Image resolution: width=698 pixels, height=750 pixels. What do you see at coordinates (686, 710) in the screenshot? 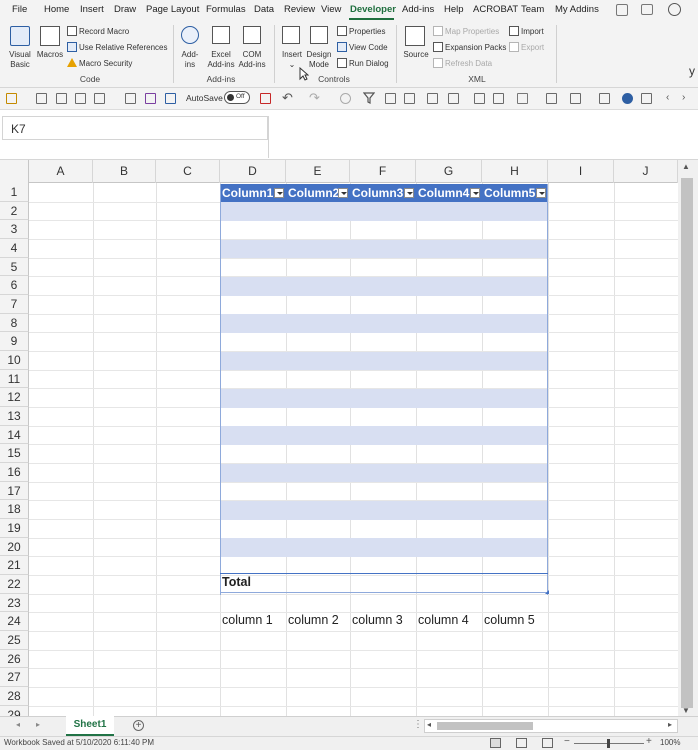
I see `scroll-down-icon: ▼` at bounding box center [686, 710].